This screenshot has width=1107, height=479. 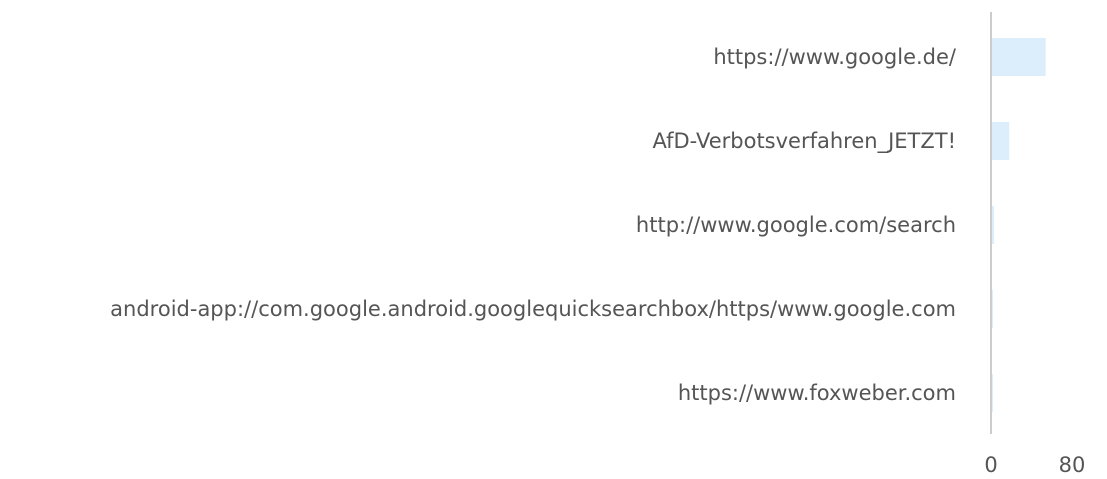 I want to click on category-label-0: https://www.google.de/, so click(x=835, y=57).